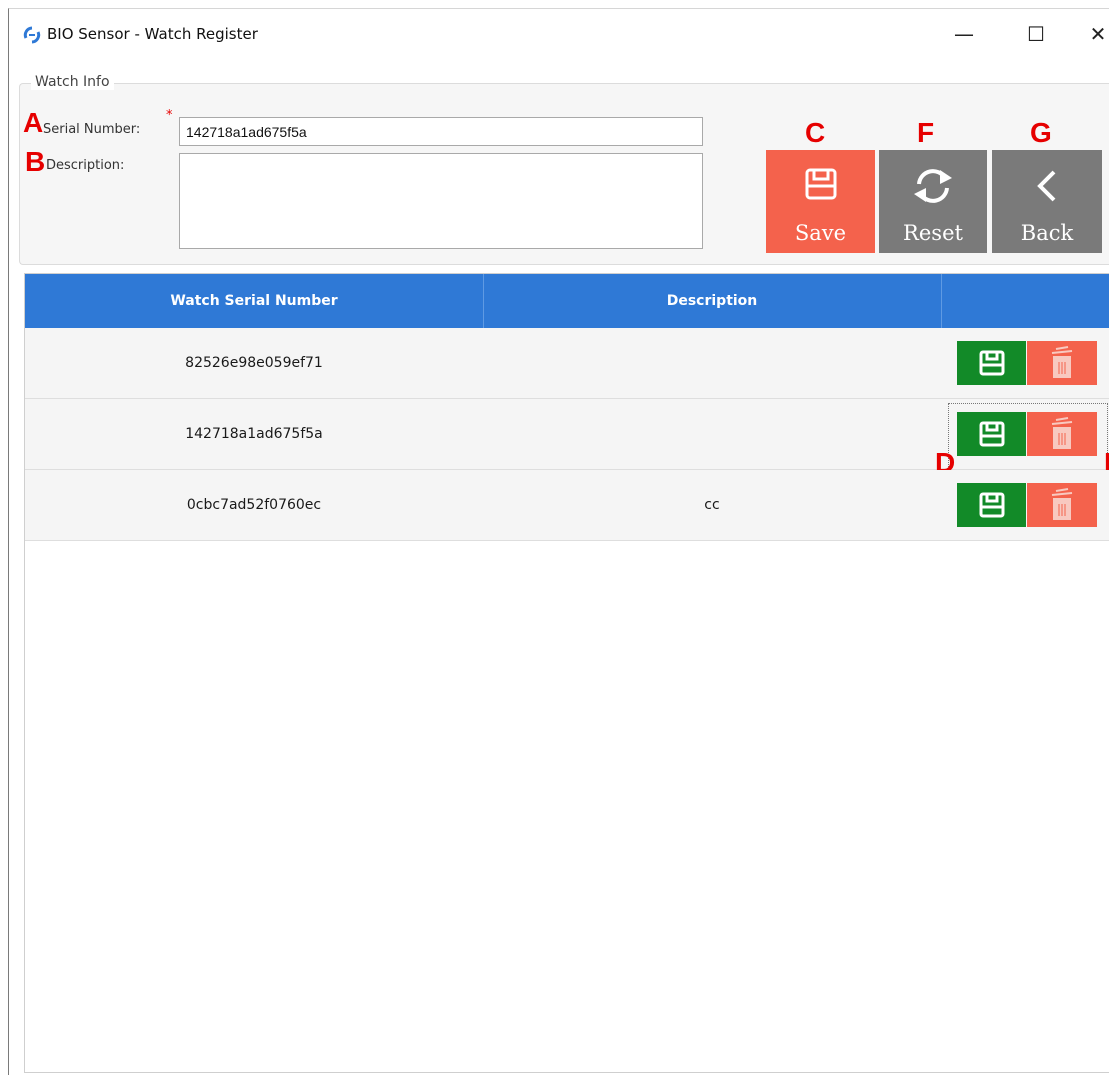 Image resolution: width=1109 pixels, height=1075 pixels. I want to click on group-title: Watch Info, so click(72, 82).